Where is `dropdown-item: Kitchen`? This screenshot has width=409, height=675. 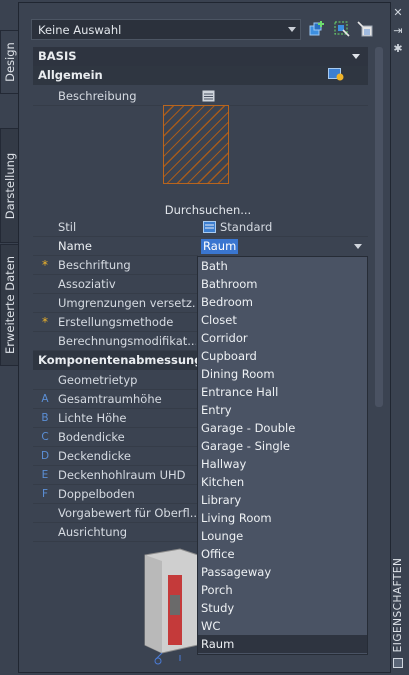 dropdown-item: Kitchen is located at coordinates (282, 482).